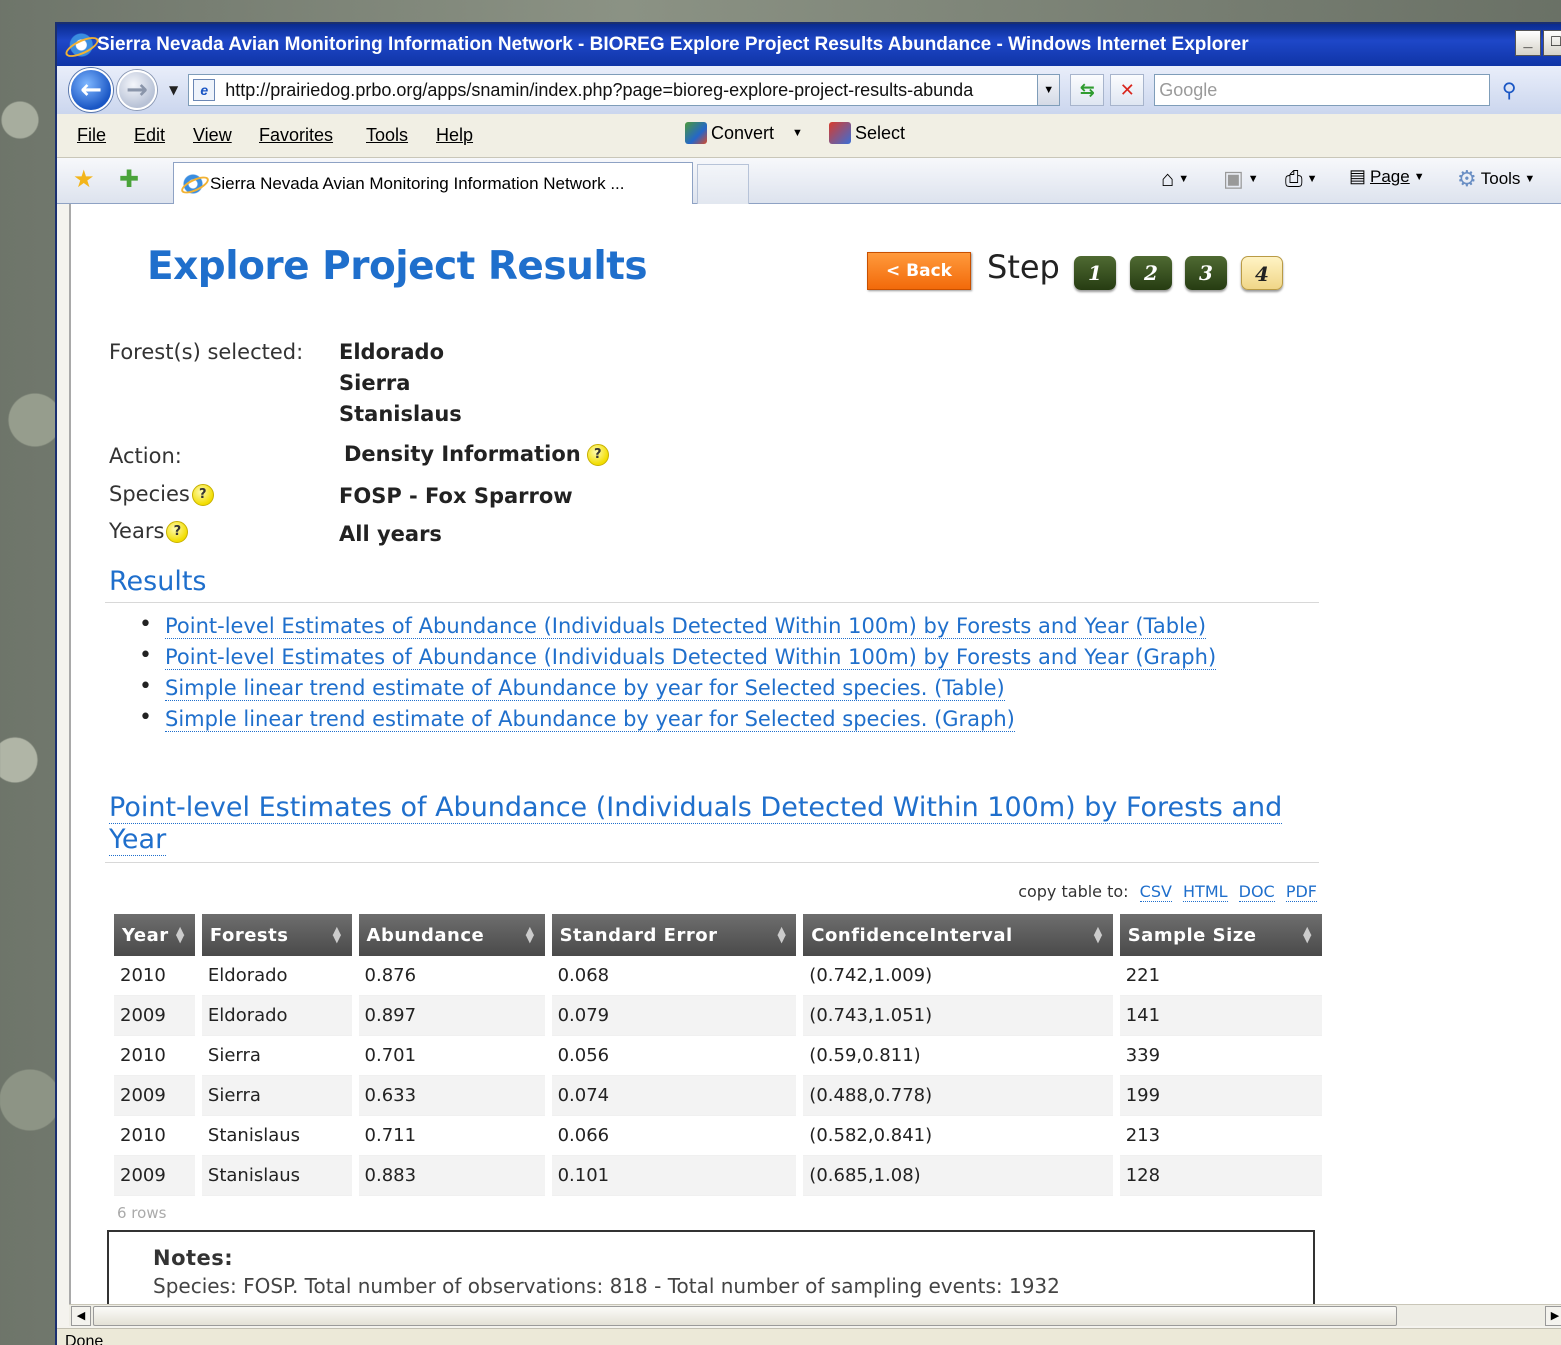 This screenshot has width=1561, height=1345. Describe the element at coordinates (84, 179) in the screenshot. I see `star-icon: ★` at that location.